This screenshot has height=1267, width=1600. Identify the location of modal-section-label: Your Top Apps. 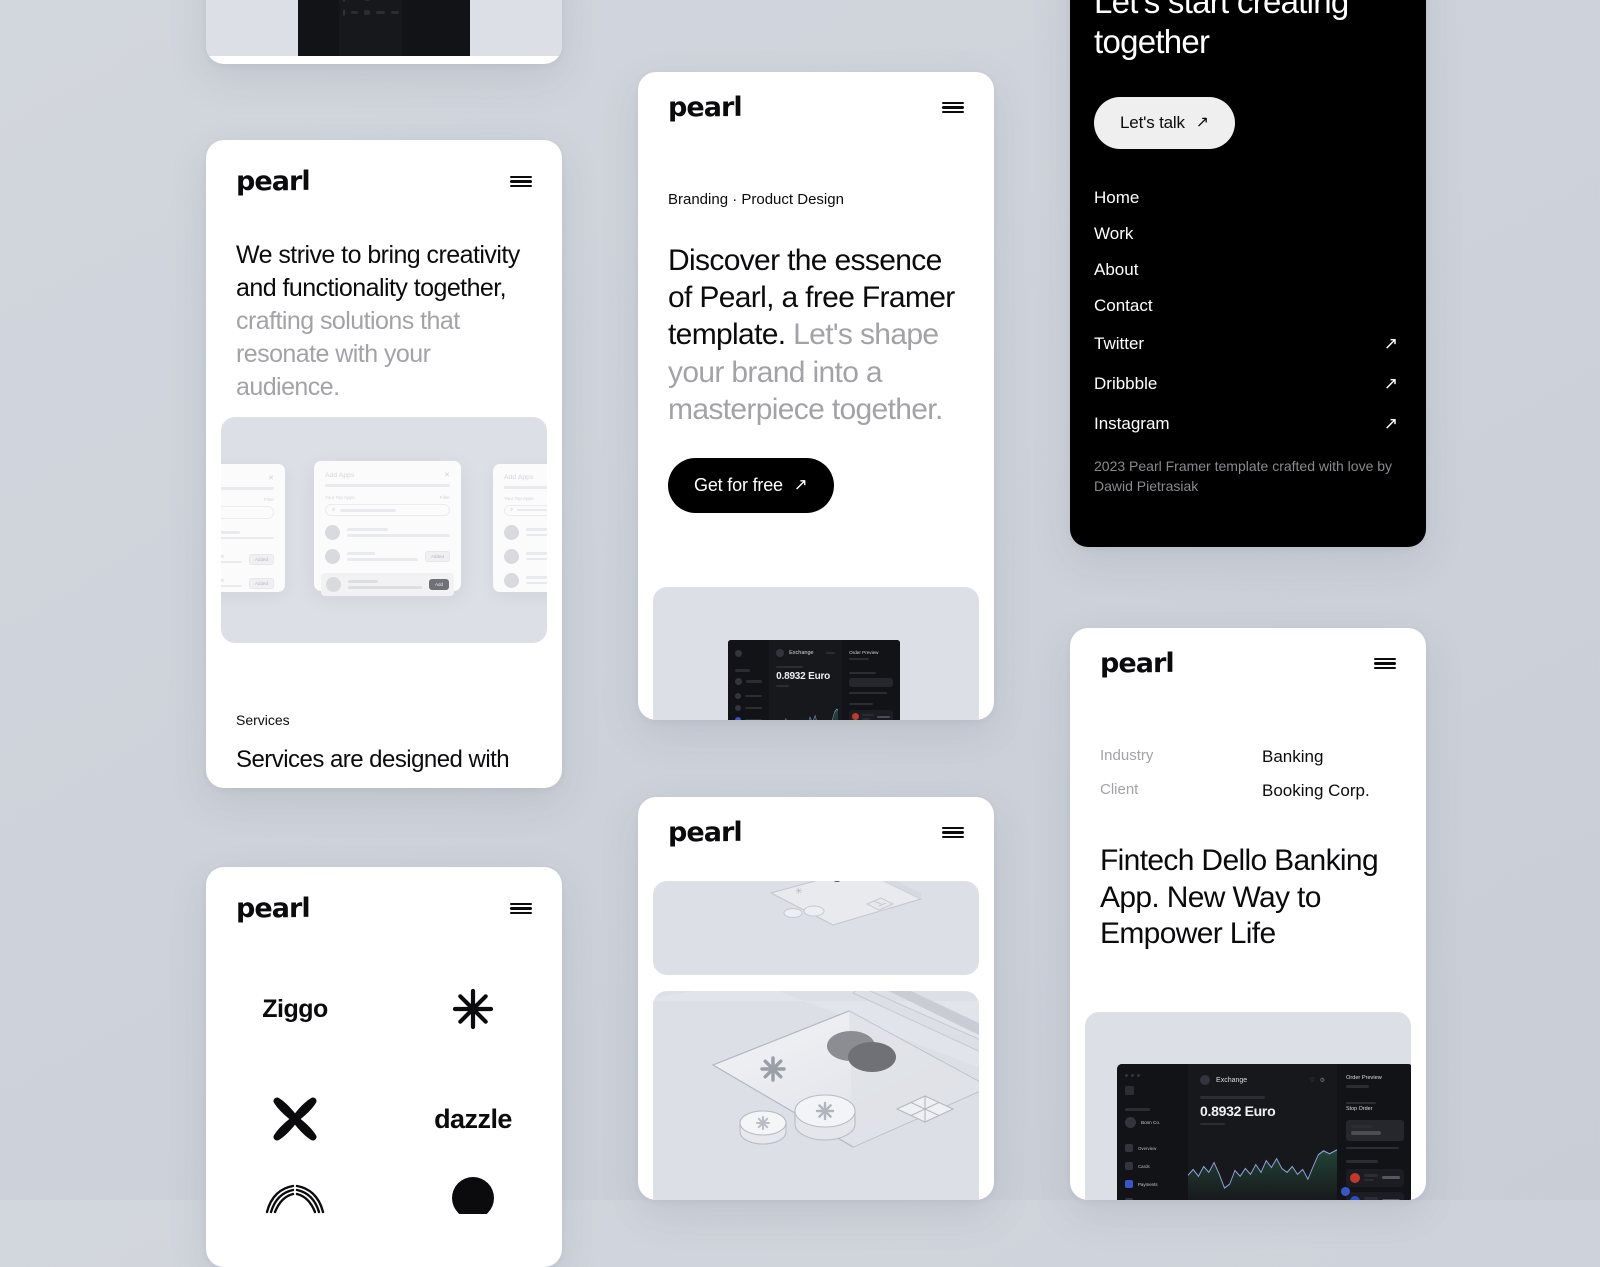
(340, 497).